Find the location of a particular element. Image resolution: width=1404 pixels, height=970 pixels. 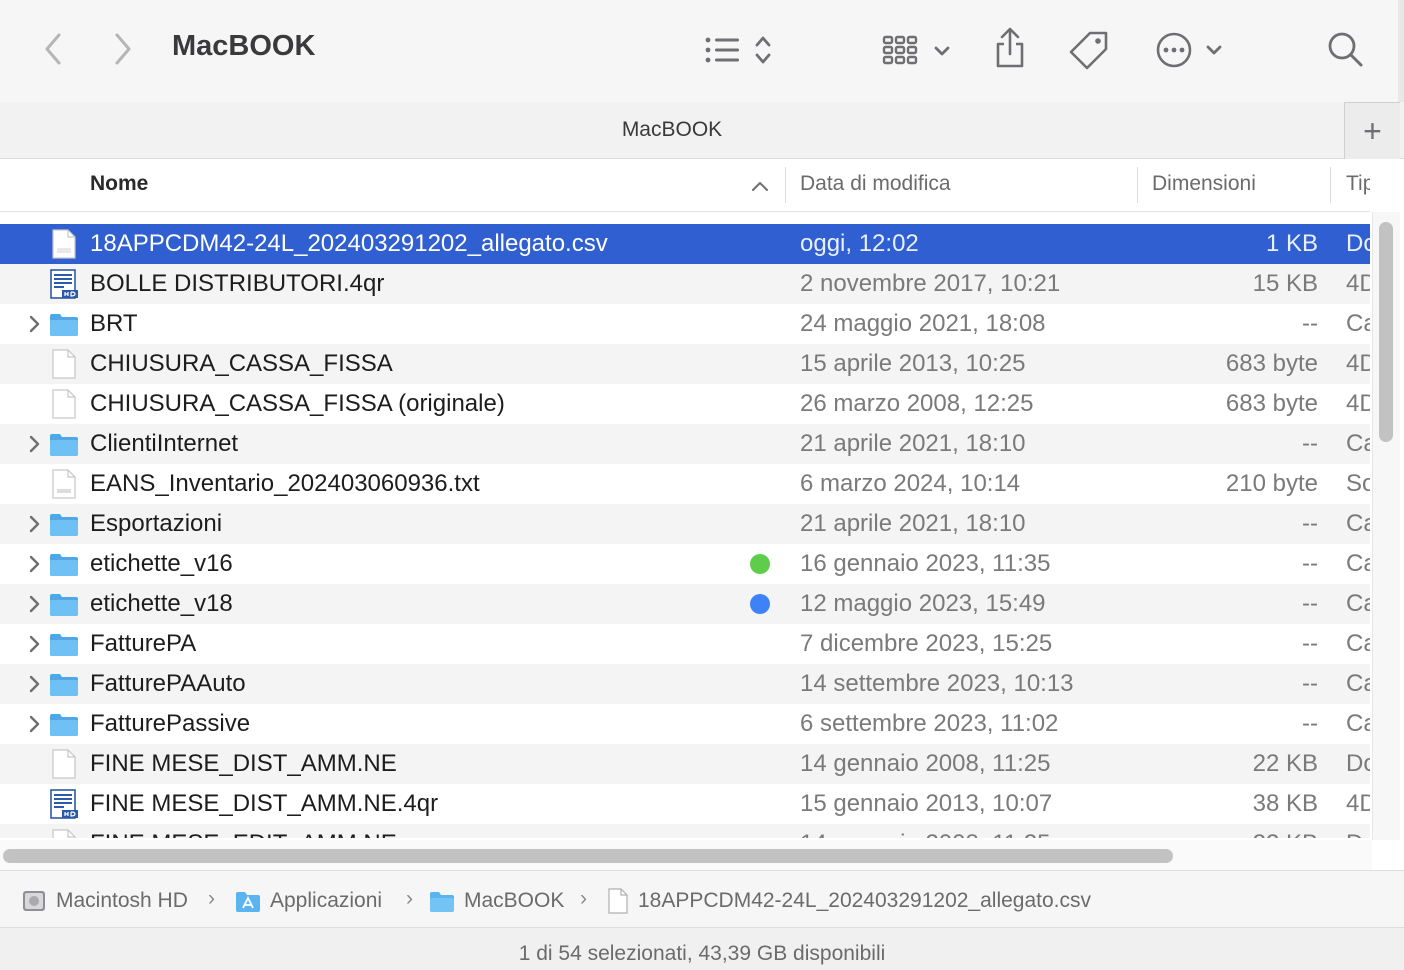

window-title: MacBOOK is located at coordinates (244, 46).